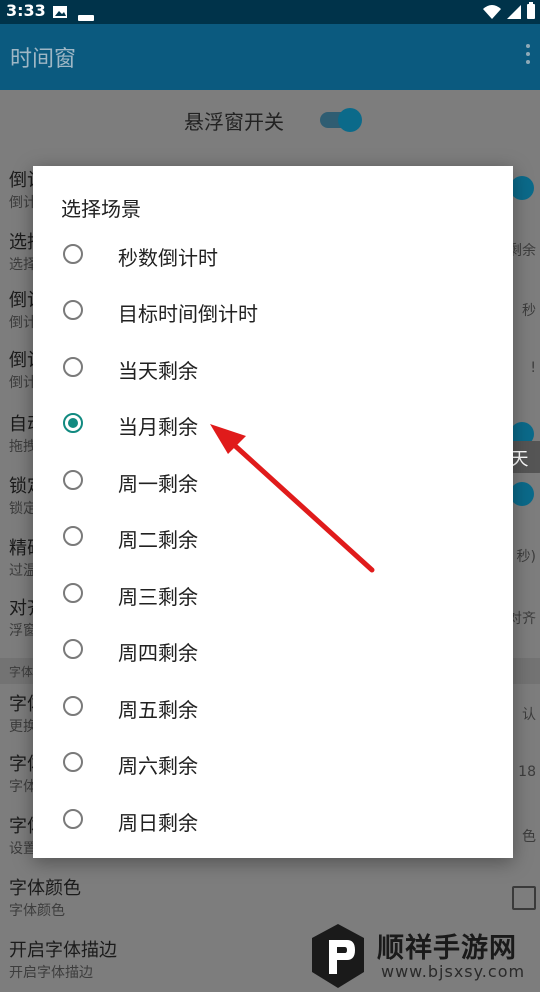  I want to click on site-watermark: 顺祥手游网 www.bjsxsy.com, so click(422, 955).